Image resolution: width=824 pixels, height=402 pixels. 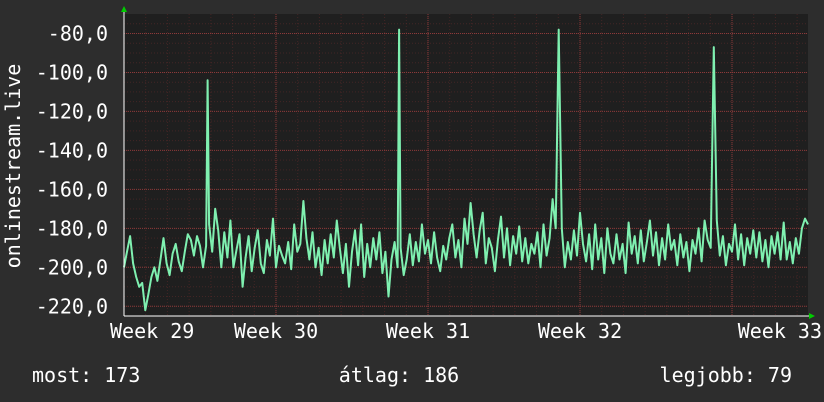 I want to click on stat-current: most: 173, so click(x=86, y=375).